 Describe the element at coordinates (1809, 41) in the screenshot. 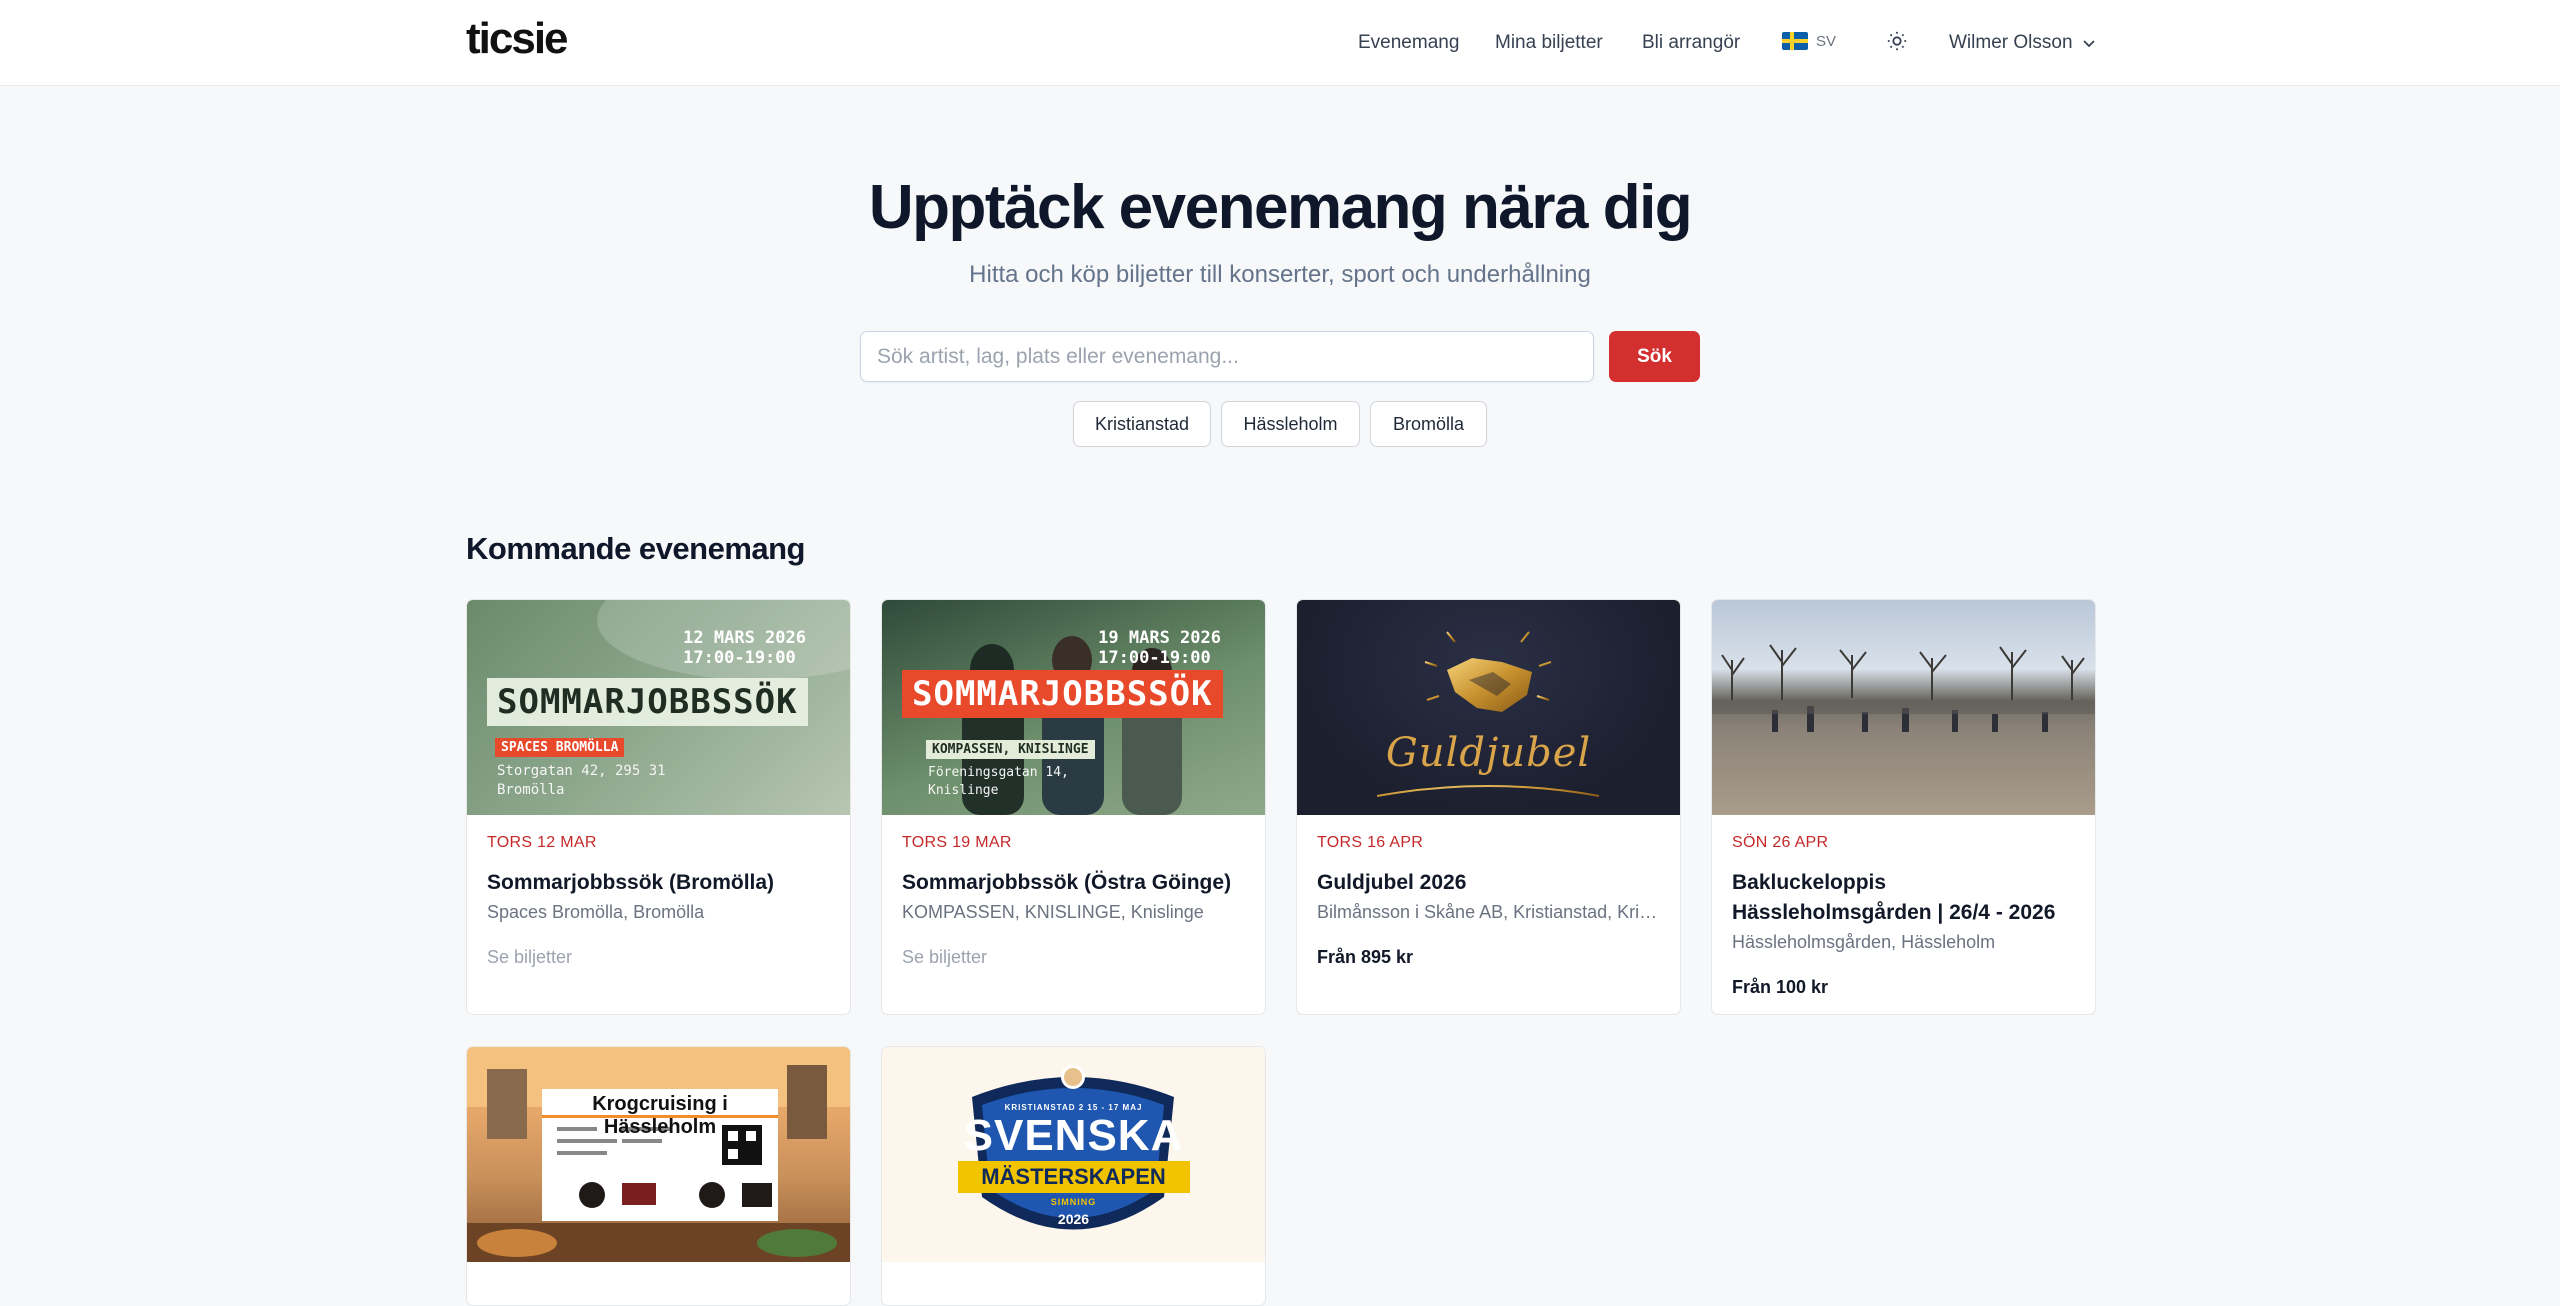

I see `language-switcher: SV` at that location.